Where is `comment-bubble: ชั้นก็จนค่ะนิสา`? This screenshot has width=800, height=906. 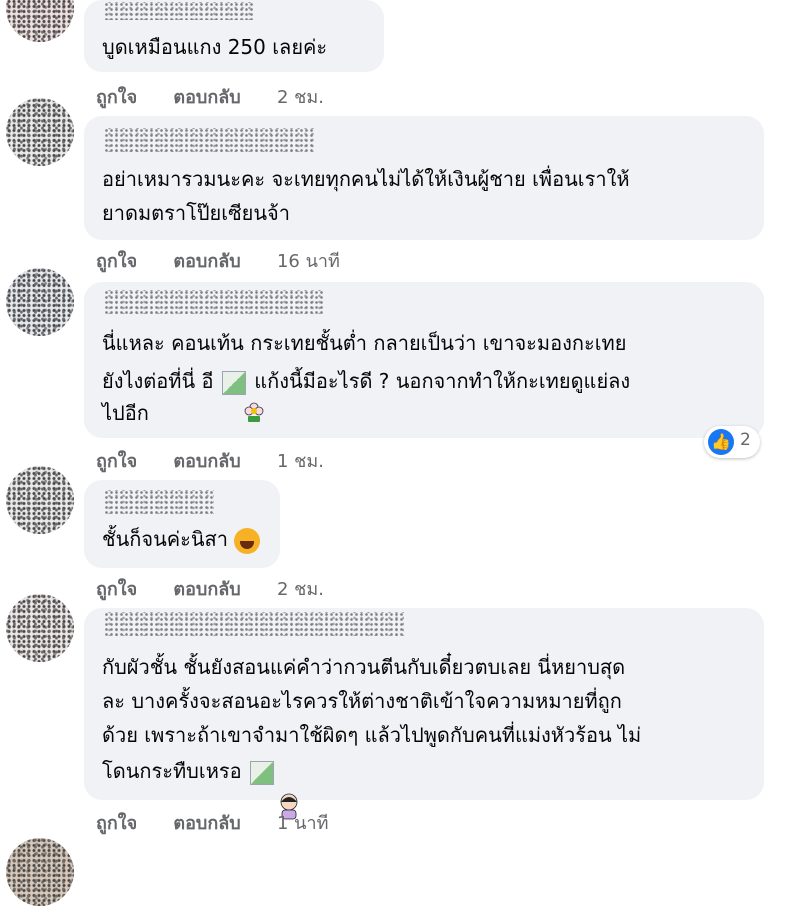 comment-bubble: ชั้นก็จนค่ะนิสา is located at coordinates (182, 524).